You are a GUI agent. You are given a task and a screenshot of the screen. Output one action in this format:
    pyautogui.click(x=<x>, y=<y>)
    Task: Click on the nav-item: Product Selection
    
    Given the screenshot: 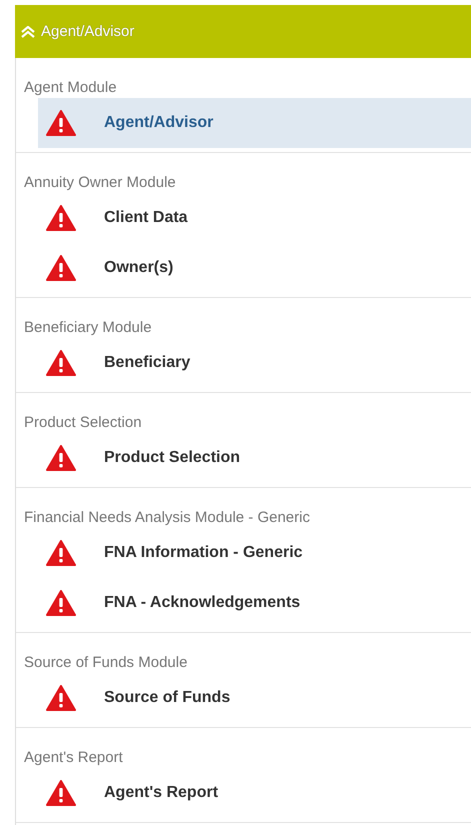 What is the action you would take?
    pyautogui.click(x=254, y=458)
    